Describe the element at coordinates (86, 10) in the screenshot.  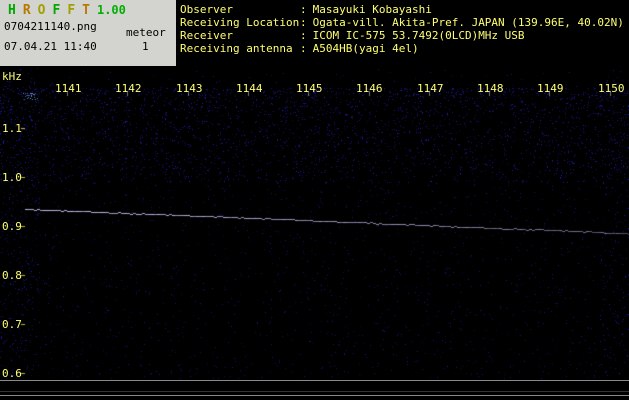
I see `title-letter: T` at that location.